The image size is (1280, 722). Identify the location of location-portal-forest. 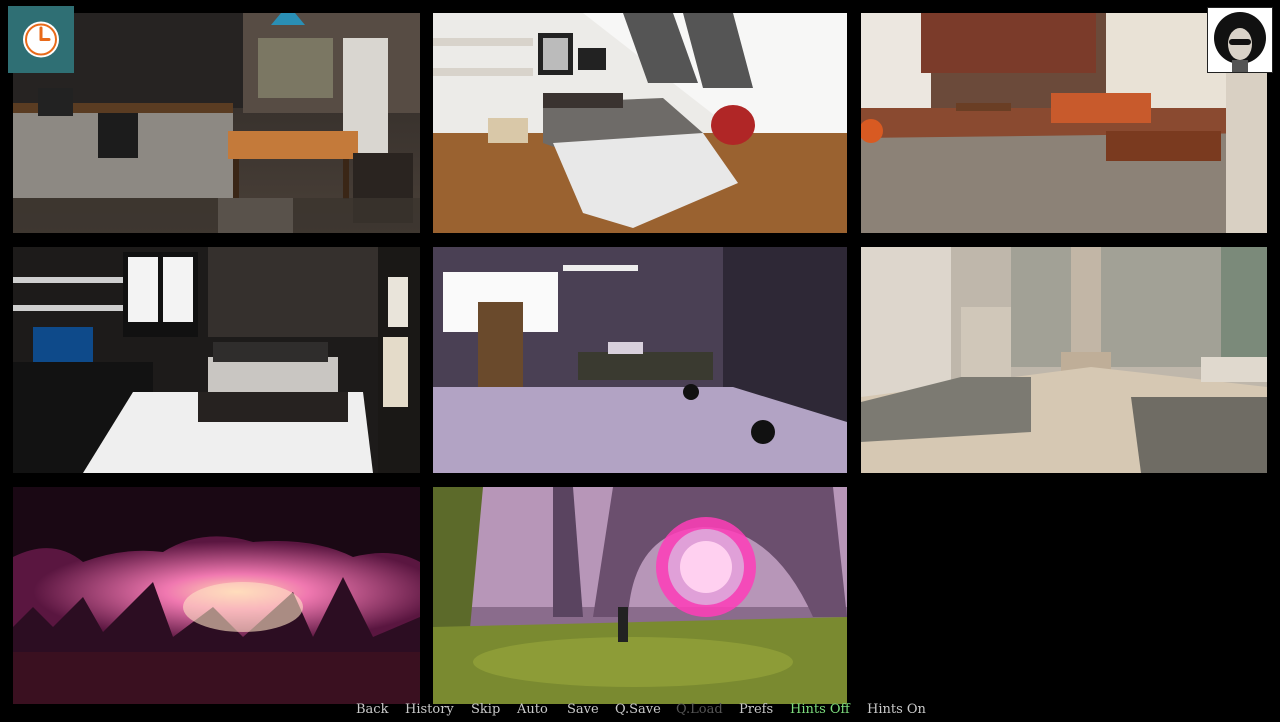
(640, 595).